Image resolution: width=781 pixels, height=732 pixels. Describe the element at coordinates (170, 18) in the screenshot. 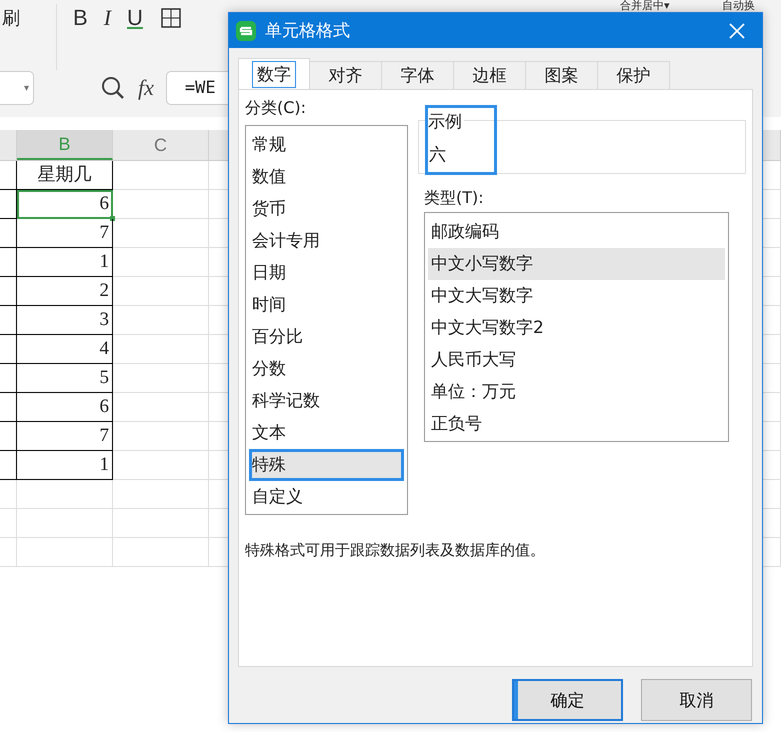

I see `borders-icon` at that location.